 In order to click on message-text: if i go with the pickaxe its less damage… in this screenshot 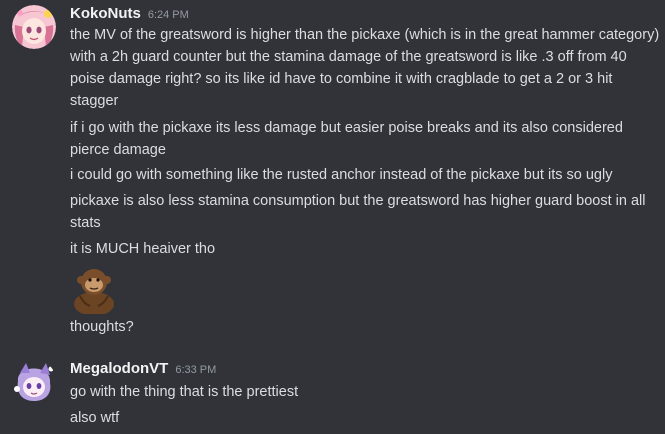, I will do `click(346, 139)`.